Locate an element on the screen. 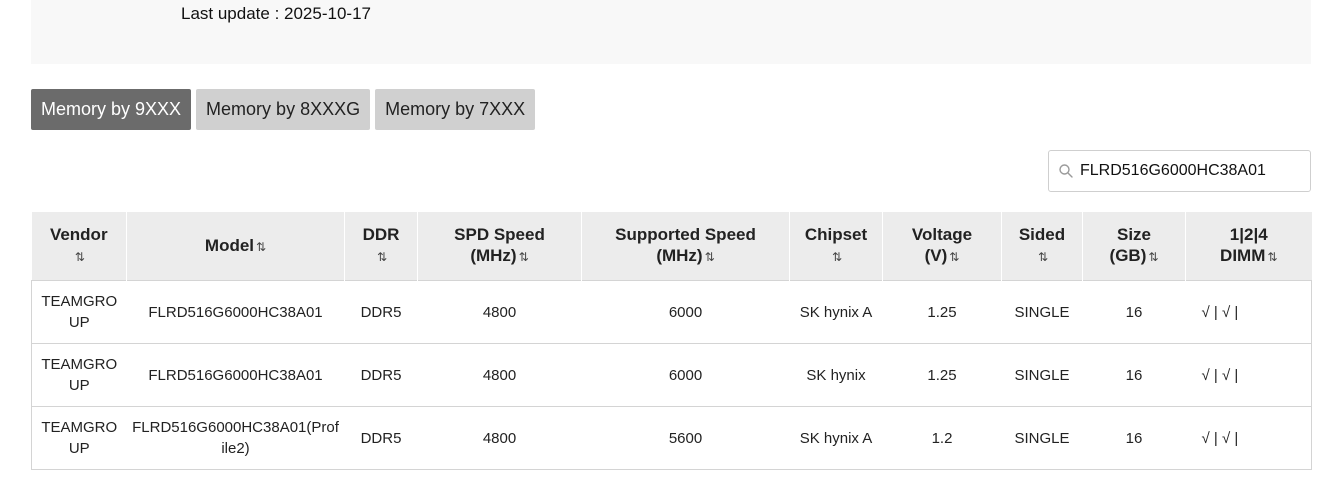  column-header-label: Chipset is located at coordinates (836, 234).